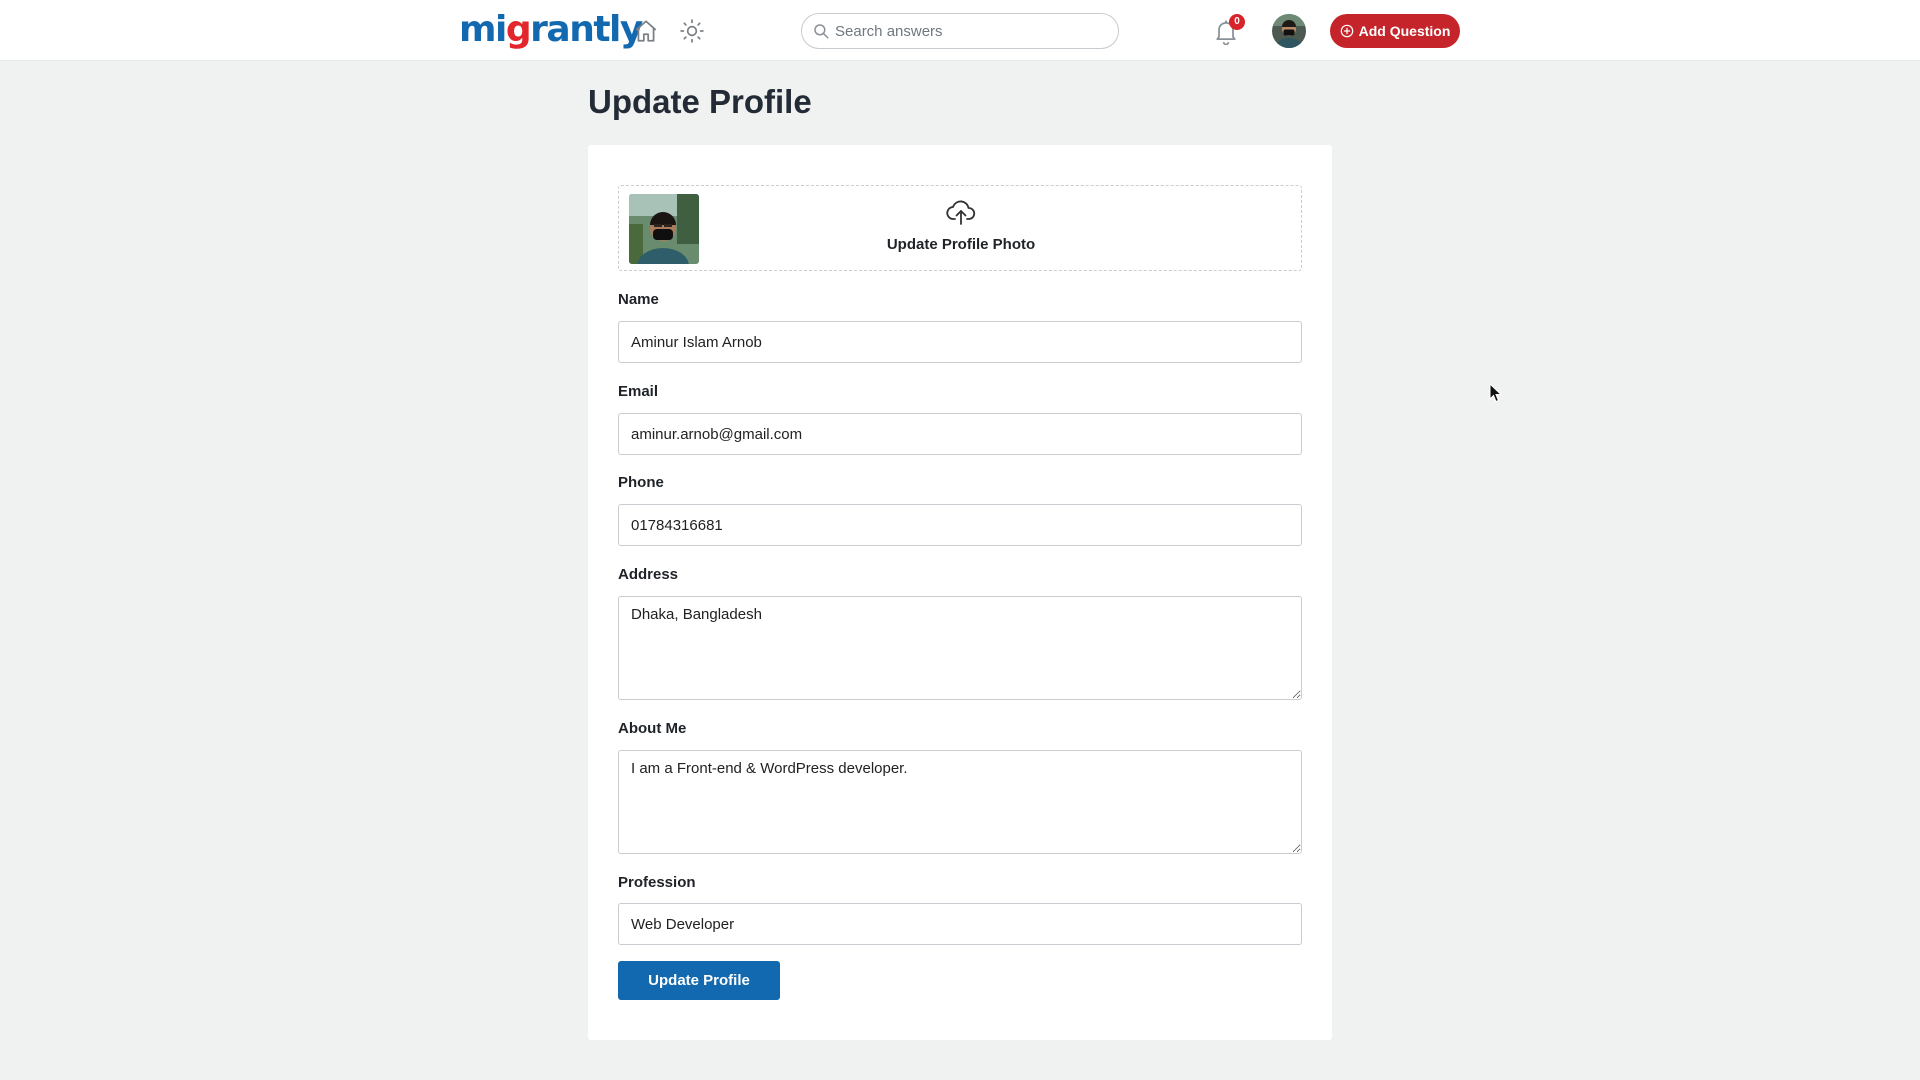  What do you see at coordinates (961, 244) in the screenshot?
I see `update-photo-label: Update Profile Photo` at bounding box center [961, 244].